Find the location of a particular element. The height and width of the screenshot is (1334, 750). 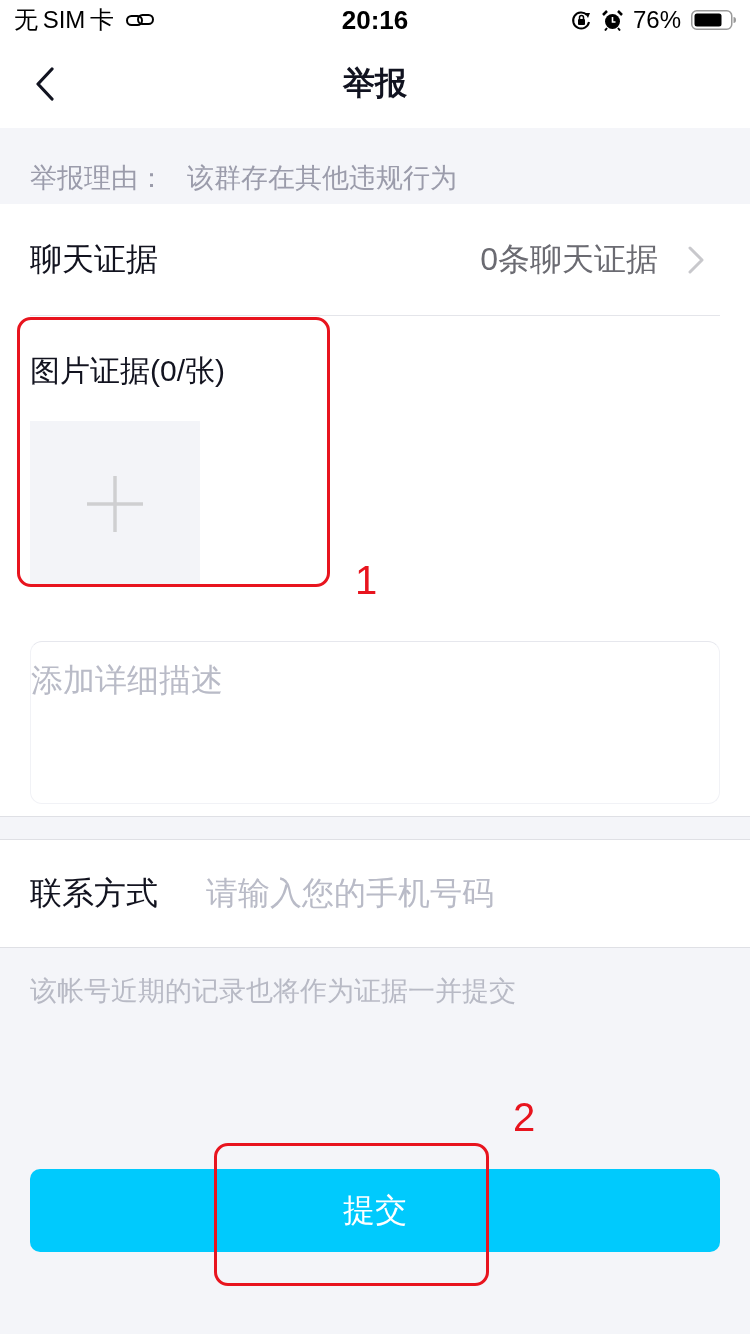

annotation-number: 2 is located at coordinates (524, 1117).